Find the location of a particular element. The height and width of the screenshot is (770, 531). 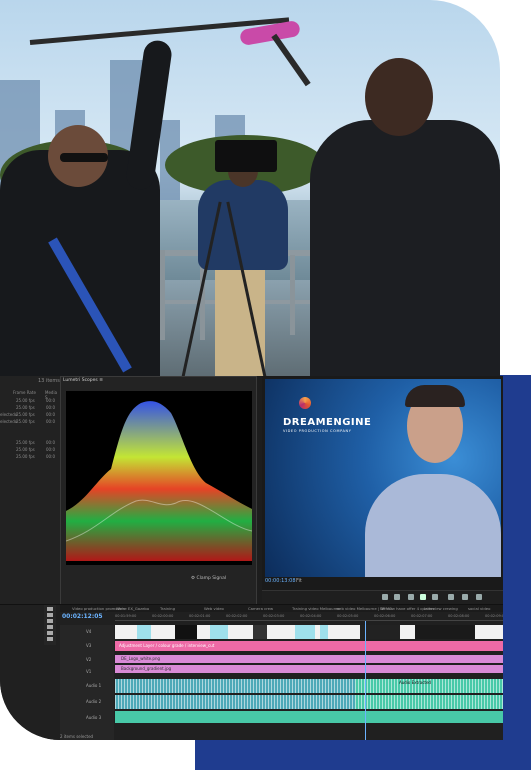

ruler-tick-label: 00:02:04:00 is located at coordinates (311, 616).